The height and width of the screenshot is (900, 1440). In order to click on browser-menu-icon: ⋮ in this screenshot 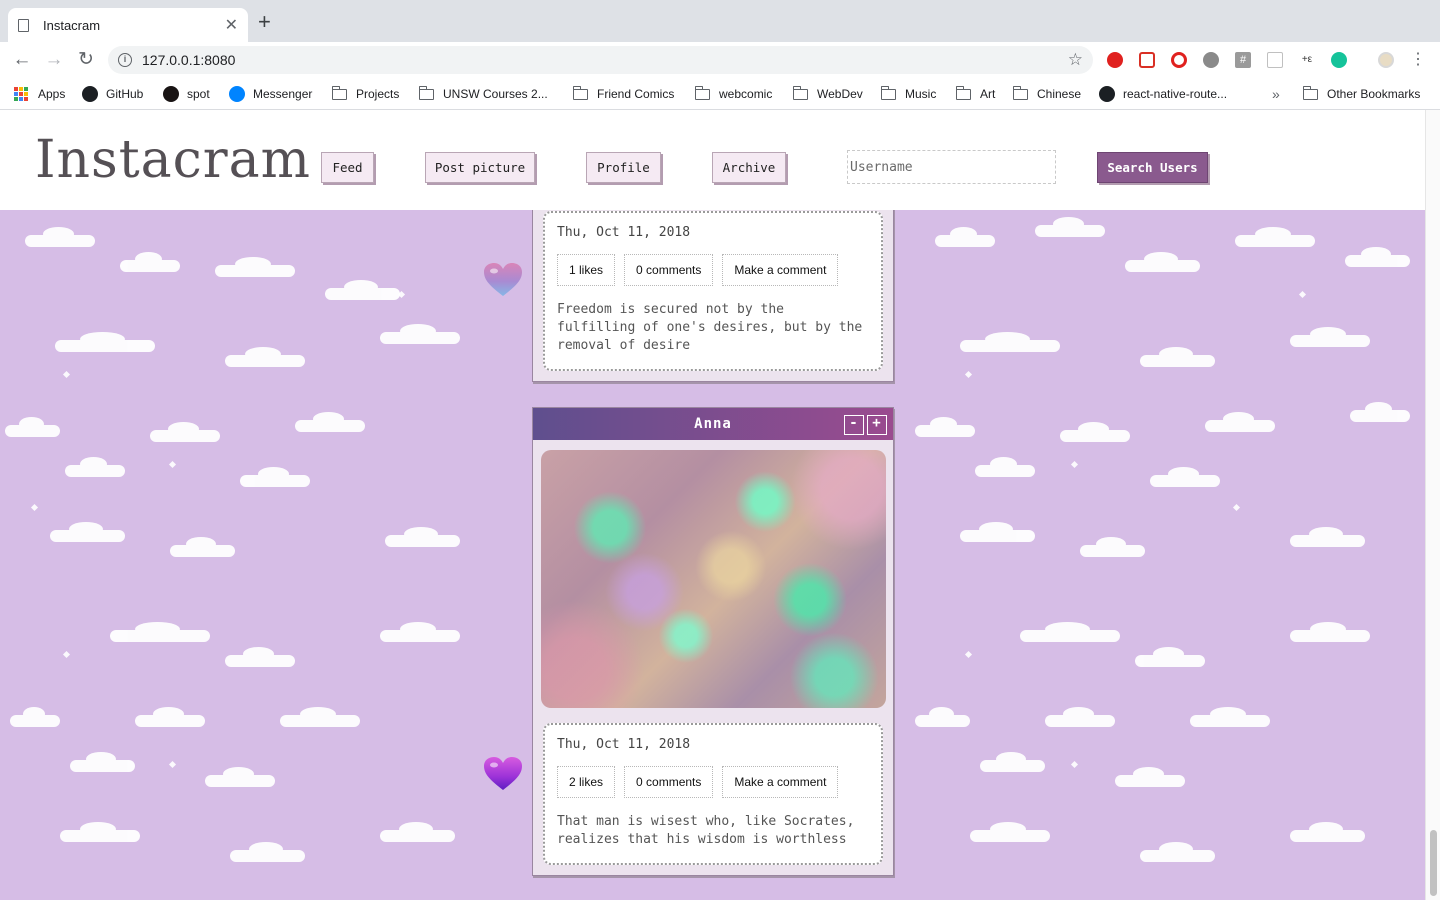, I will do `click(1418, 60)`.